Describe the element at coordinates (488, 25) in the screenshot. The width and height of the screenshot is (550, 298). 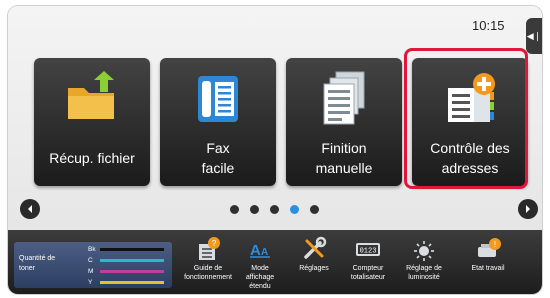
I see `clock: 10:15` at that location.